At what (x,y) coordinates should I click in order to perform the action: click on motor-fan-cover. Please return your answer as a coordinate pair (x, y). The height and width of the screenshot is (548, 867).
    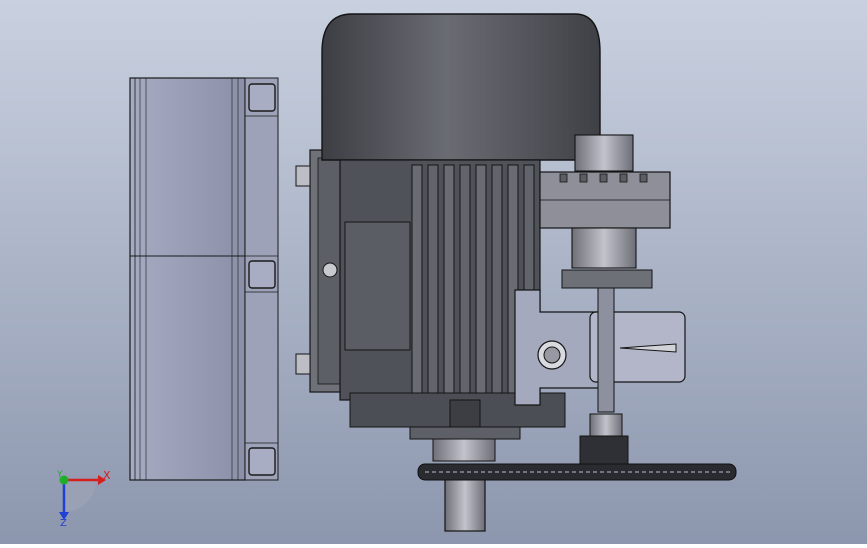
    Looking at the image, I should click on (461, 87).